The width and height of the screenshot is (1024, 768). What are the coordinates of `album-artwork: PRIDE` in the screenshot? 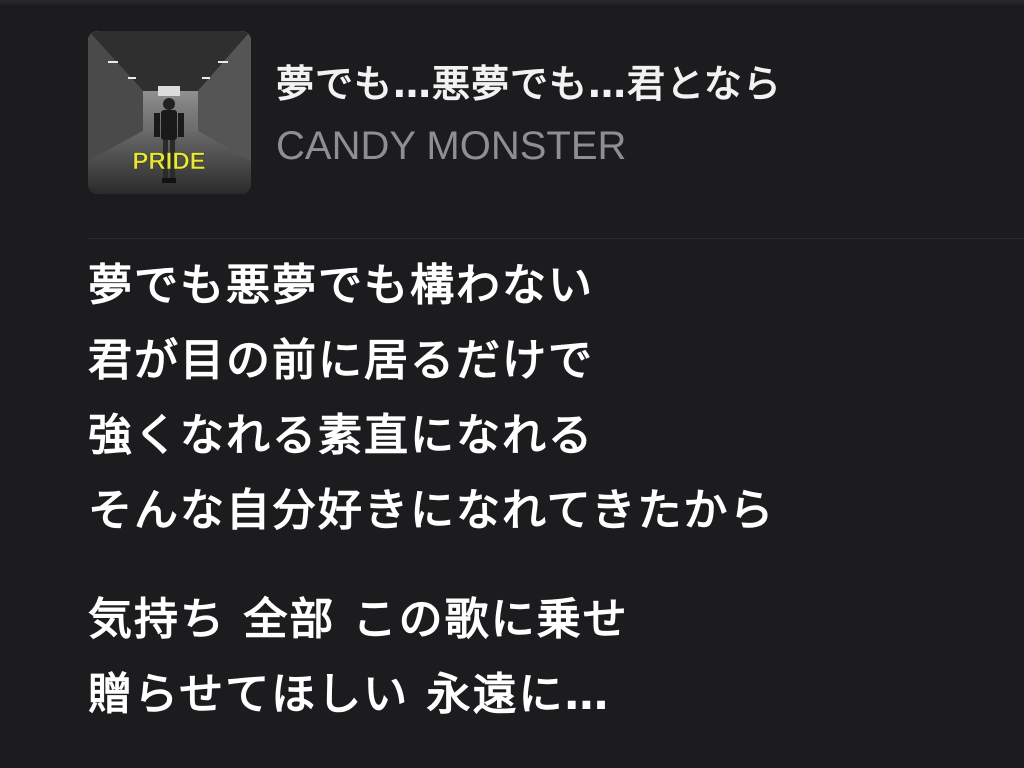 It's located at (169, 112).